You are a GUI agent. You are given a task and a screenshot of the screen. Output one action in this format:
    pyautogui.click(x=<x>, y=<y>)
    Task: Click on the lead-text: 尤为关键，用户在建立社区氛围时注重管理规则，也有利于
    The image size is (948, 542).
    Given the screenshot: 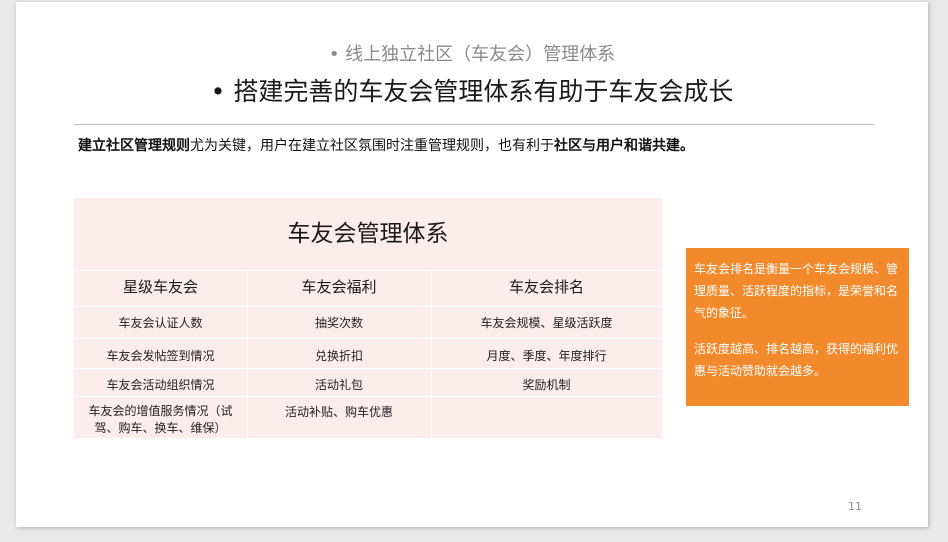 What is the action you would take?
    pyautogui.click(x=372, y=146)
    